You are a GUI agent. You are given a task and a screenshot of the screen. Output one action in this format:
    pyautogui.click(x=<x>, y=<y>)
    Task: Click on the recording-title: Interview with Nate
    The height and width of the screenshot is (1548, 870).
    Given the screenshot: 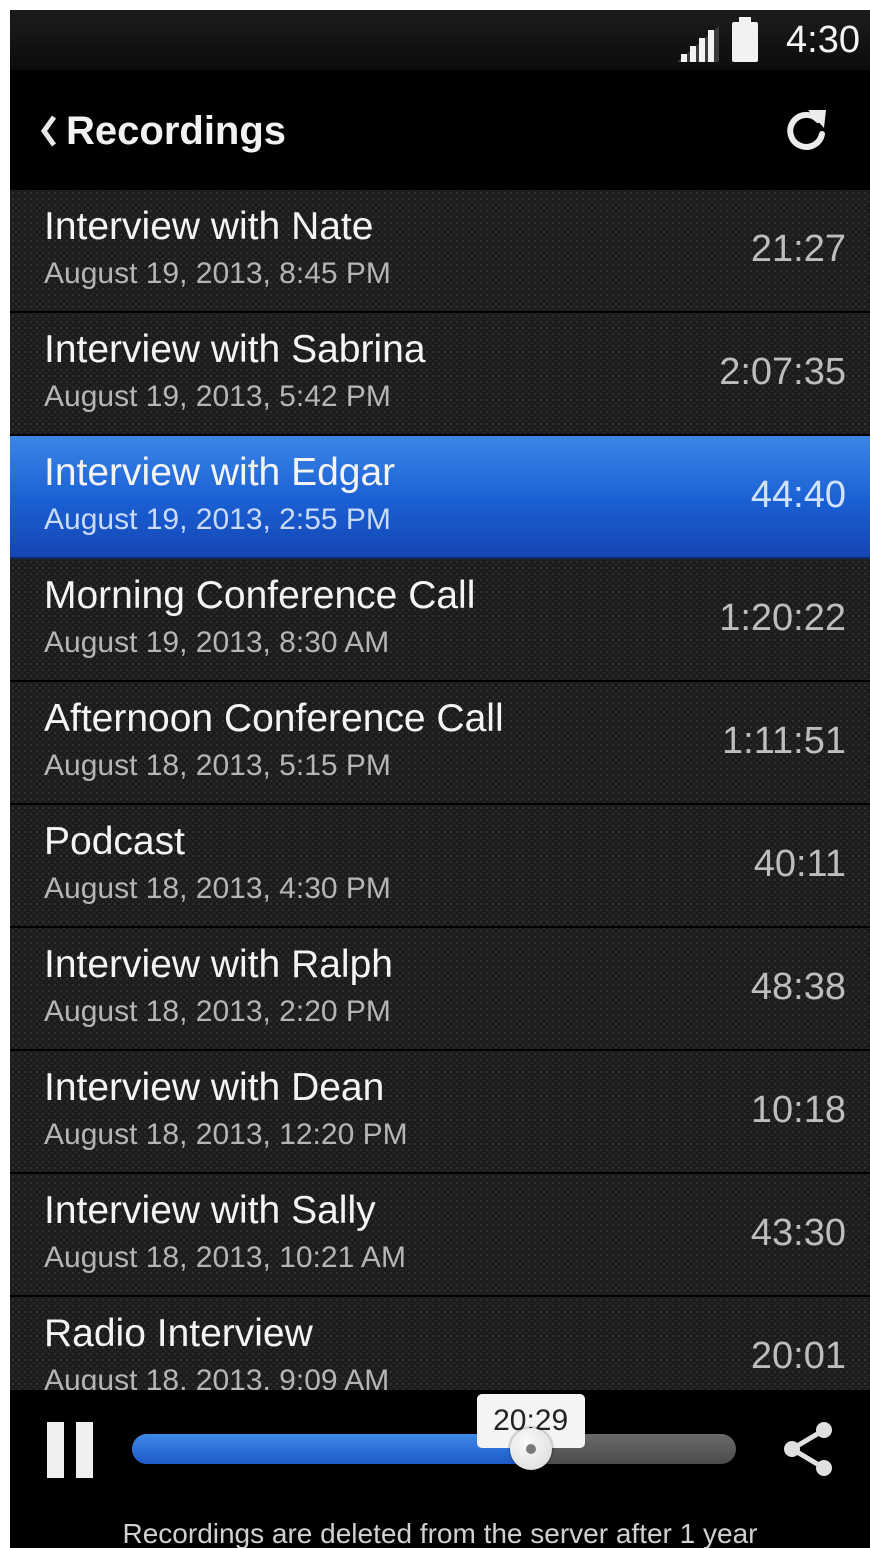 What is the action you would take?
    pyautogui.click(x=209, y=226)
    